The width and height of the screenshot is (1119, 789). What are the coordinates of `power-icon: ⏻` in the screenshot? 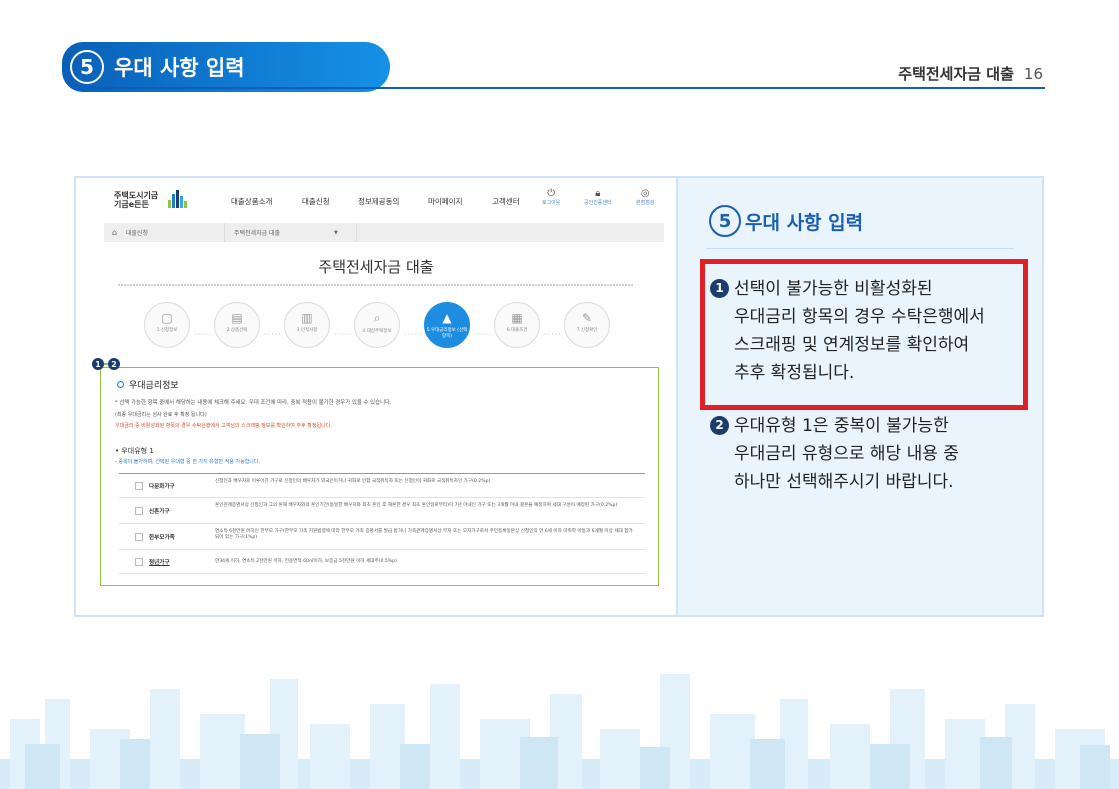 It's located at (551, 193).